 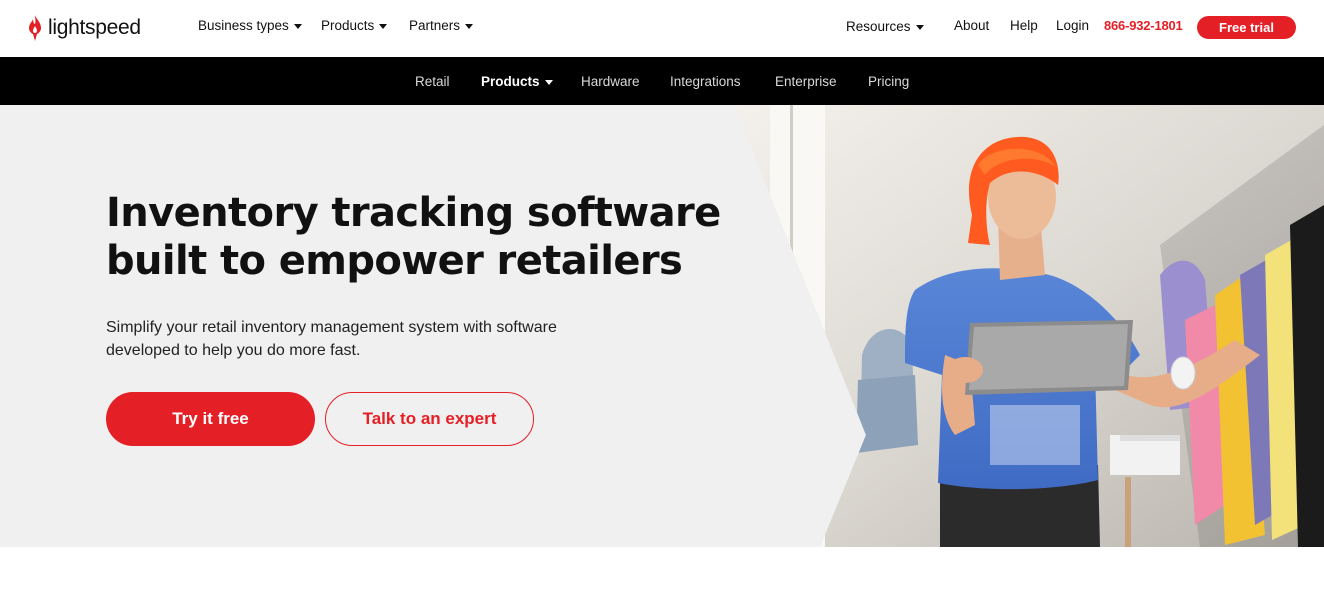 I want to click on nav-products: Products, so click(x=354, y=25).